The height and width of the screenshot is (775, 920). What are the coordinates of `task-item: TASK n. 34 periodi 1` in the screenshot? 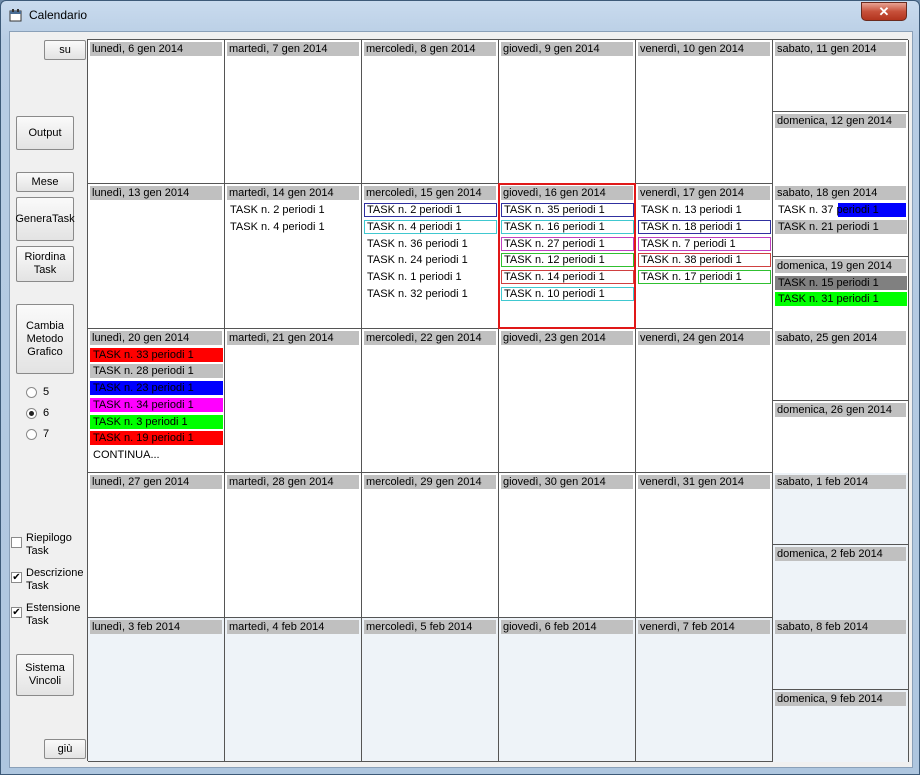 It's located at (156, 404).